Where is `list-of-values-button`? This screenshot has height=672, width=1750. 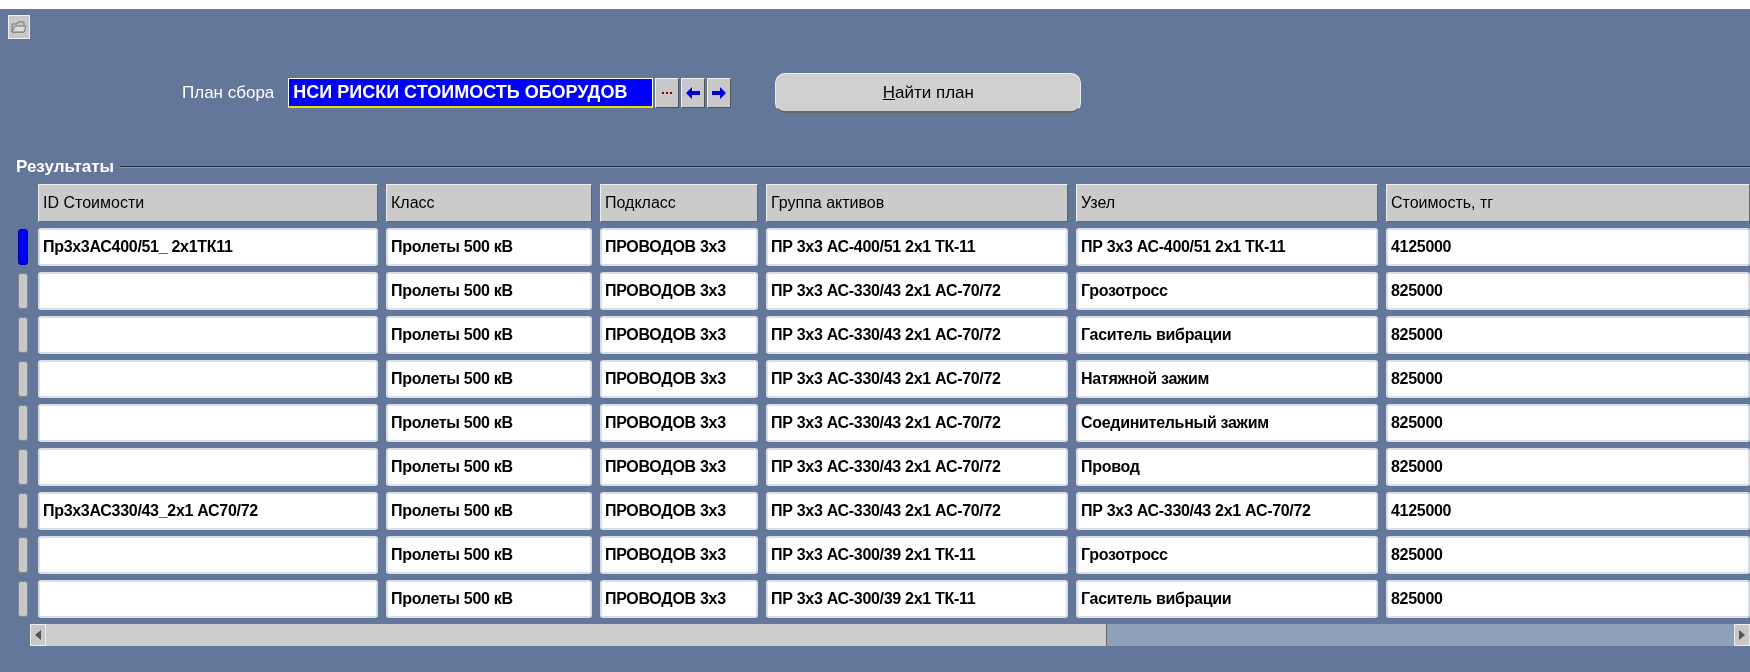 list-of-values-button is located at coordinates (667, 93).